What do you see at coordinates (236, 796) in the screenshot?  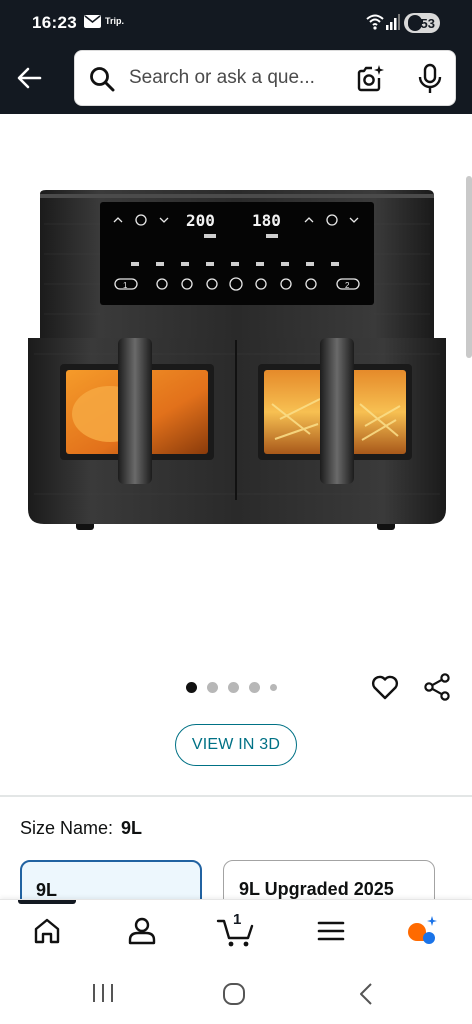 I see `divider` at bounding box center [236, 796].